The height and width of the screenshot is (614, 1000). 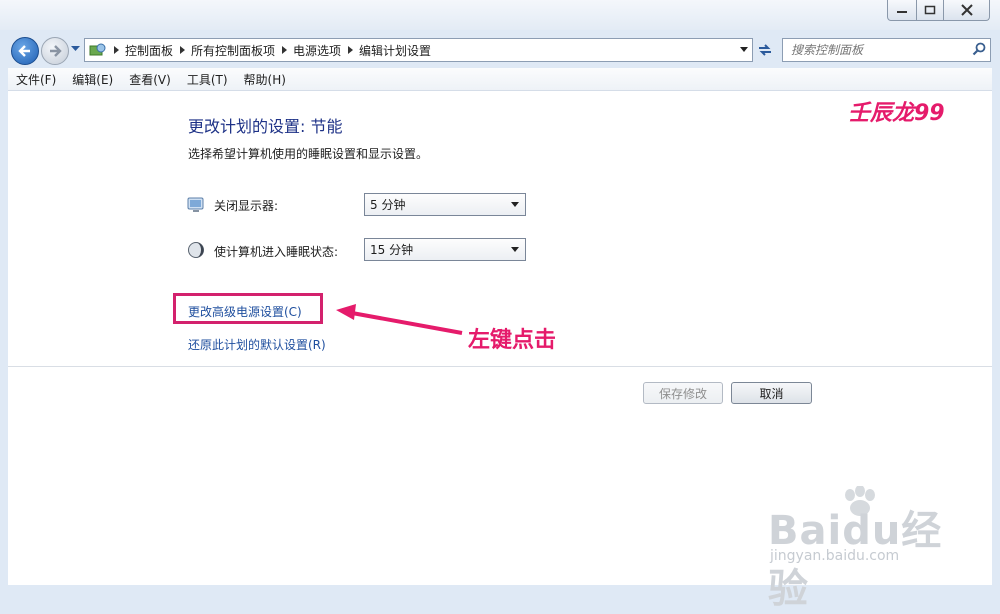 I want to click on breadcrumb-all-items: 所有控制面板项, so click(x=233, y=50).